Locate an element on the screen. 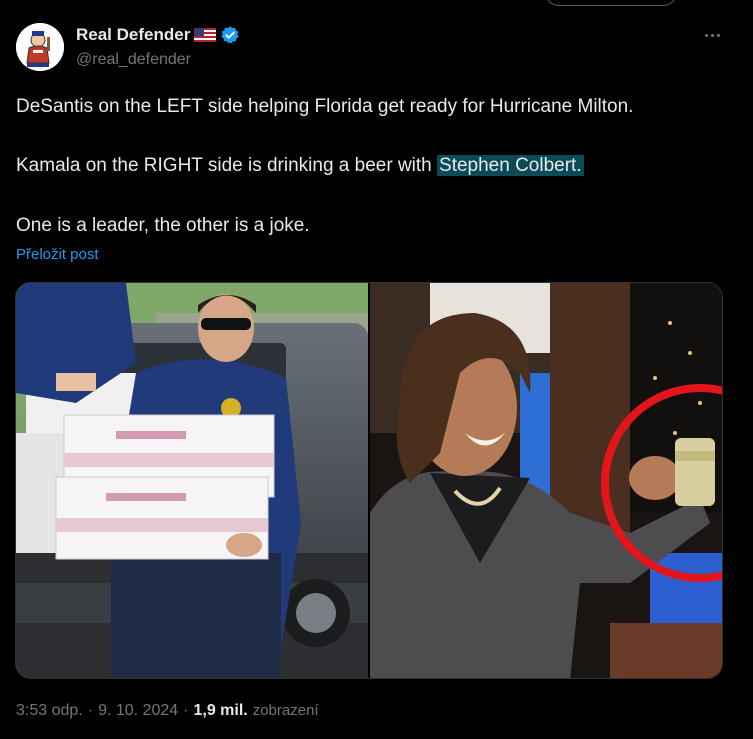 The width and height of the screenshot is (753, 739). avatar-figure-icon is located at coordinates (40, 47).